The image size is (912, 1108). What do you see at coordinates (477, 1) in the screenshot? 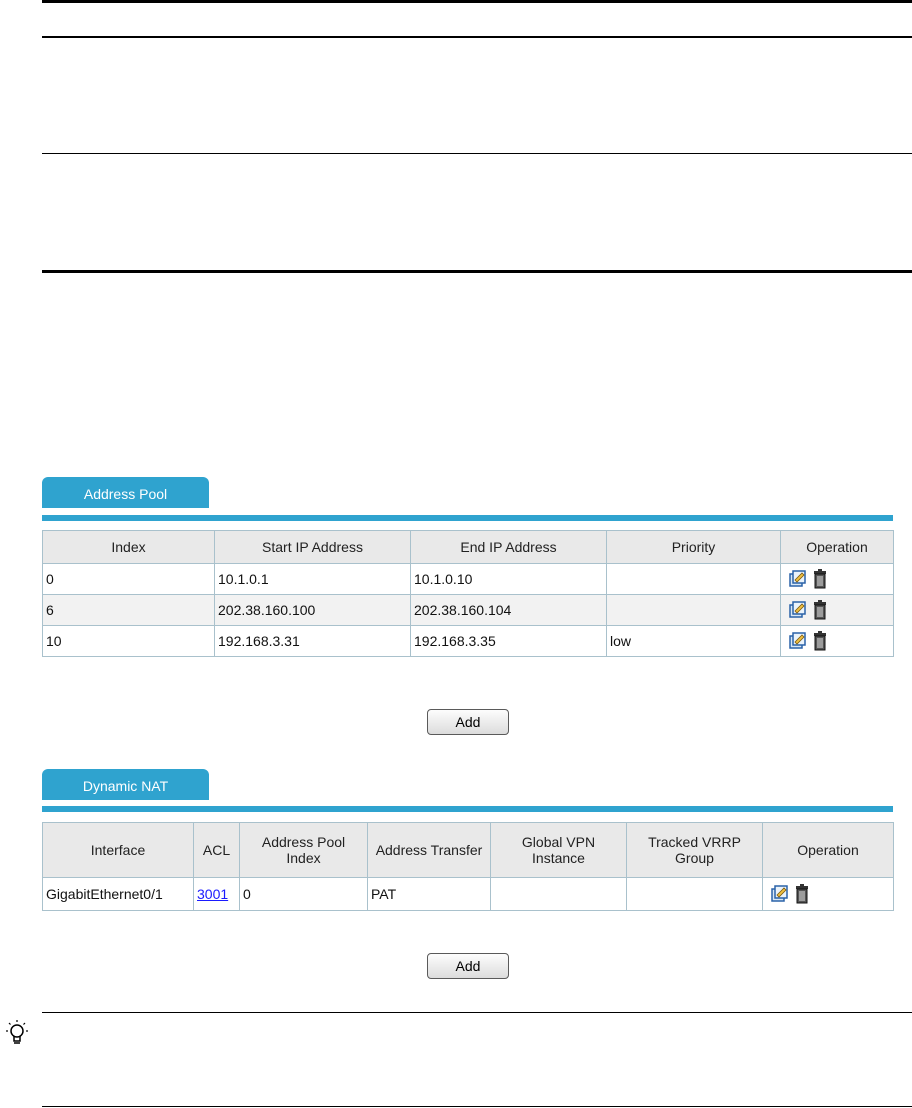
I see `top-rule` at bounding box center [477, 1].